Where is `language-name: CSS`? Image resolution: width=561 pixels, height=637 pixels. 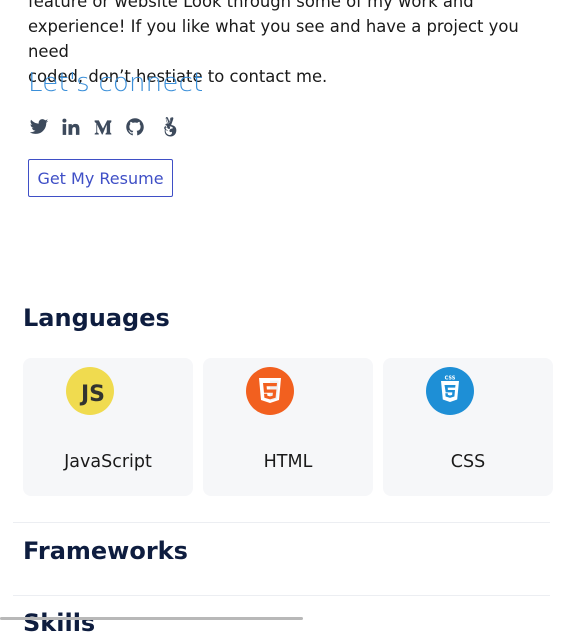
language-name: CSS is located at coordinates (468, 462).